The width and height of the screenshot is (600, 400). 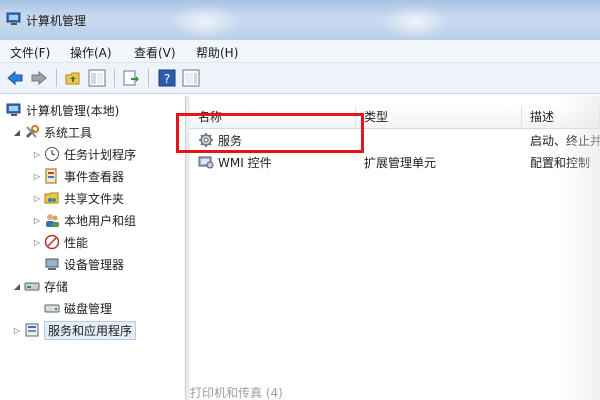 I want to click on row-name: WMI 控件, so click(x=245, y=163).